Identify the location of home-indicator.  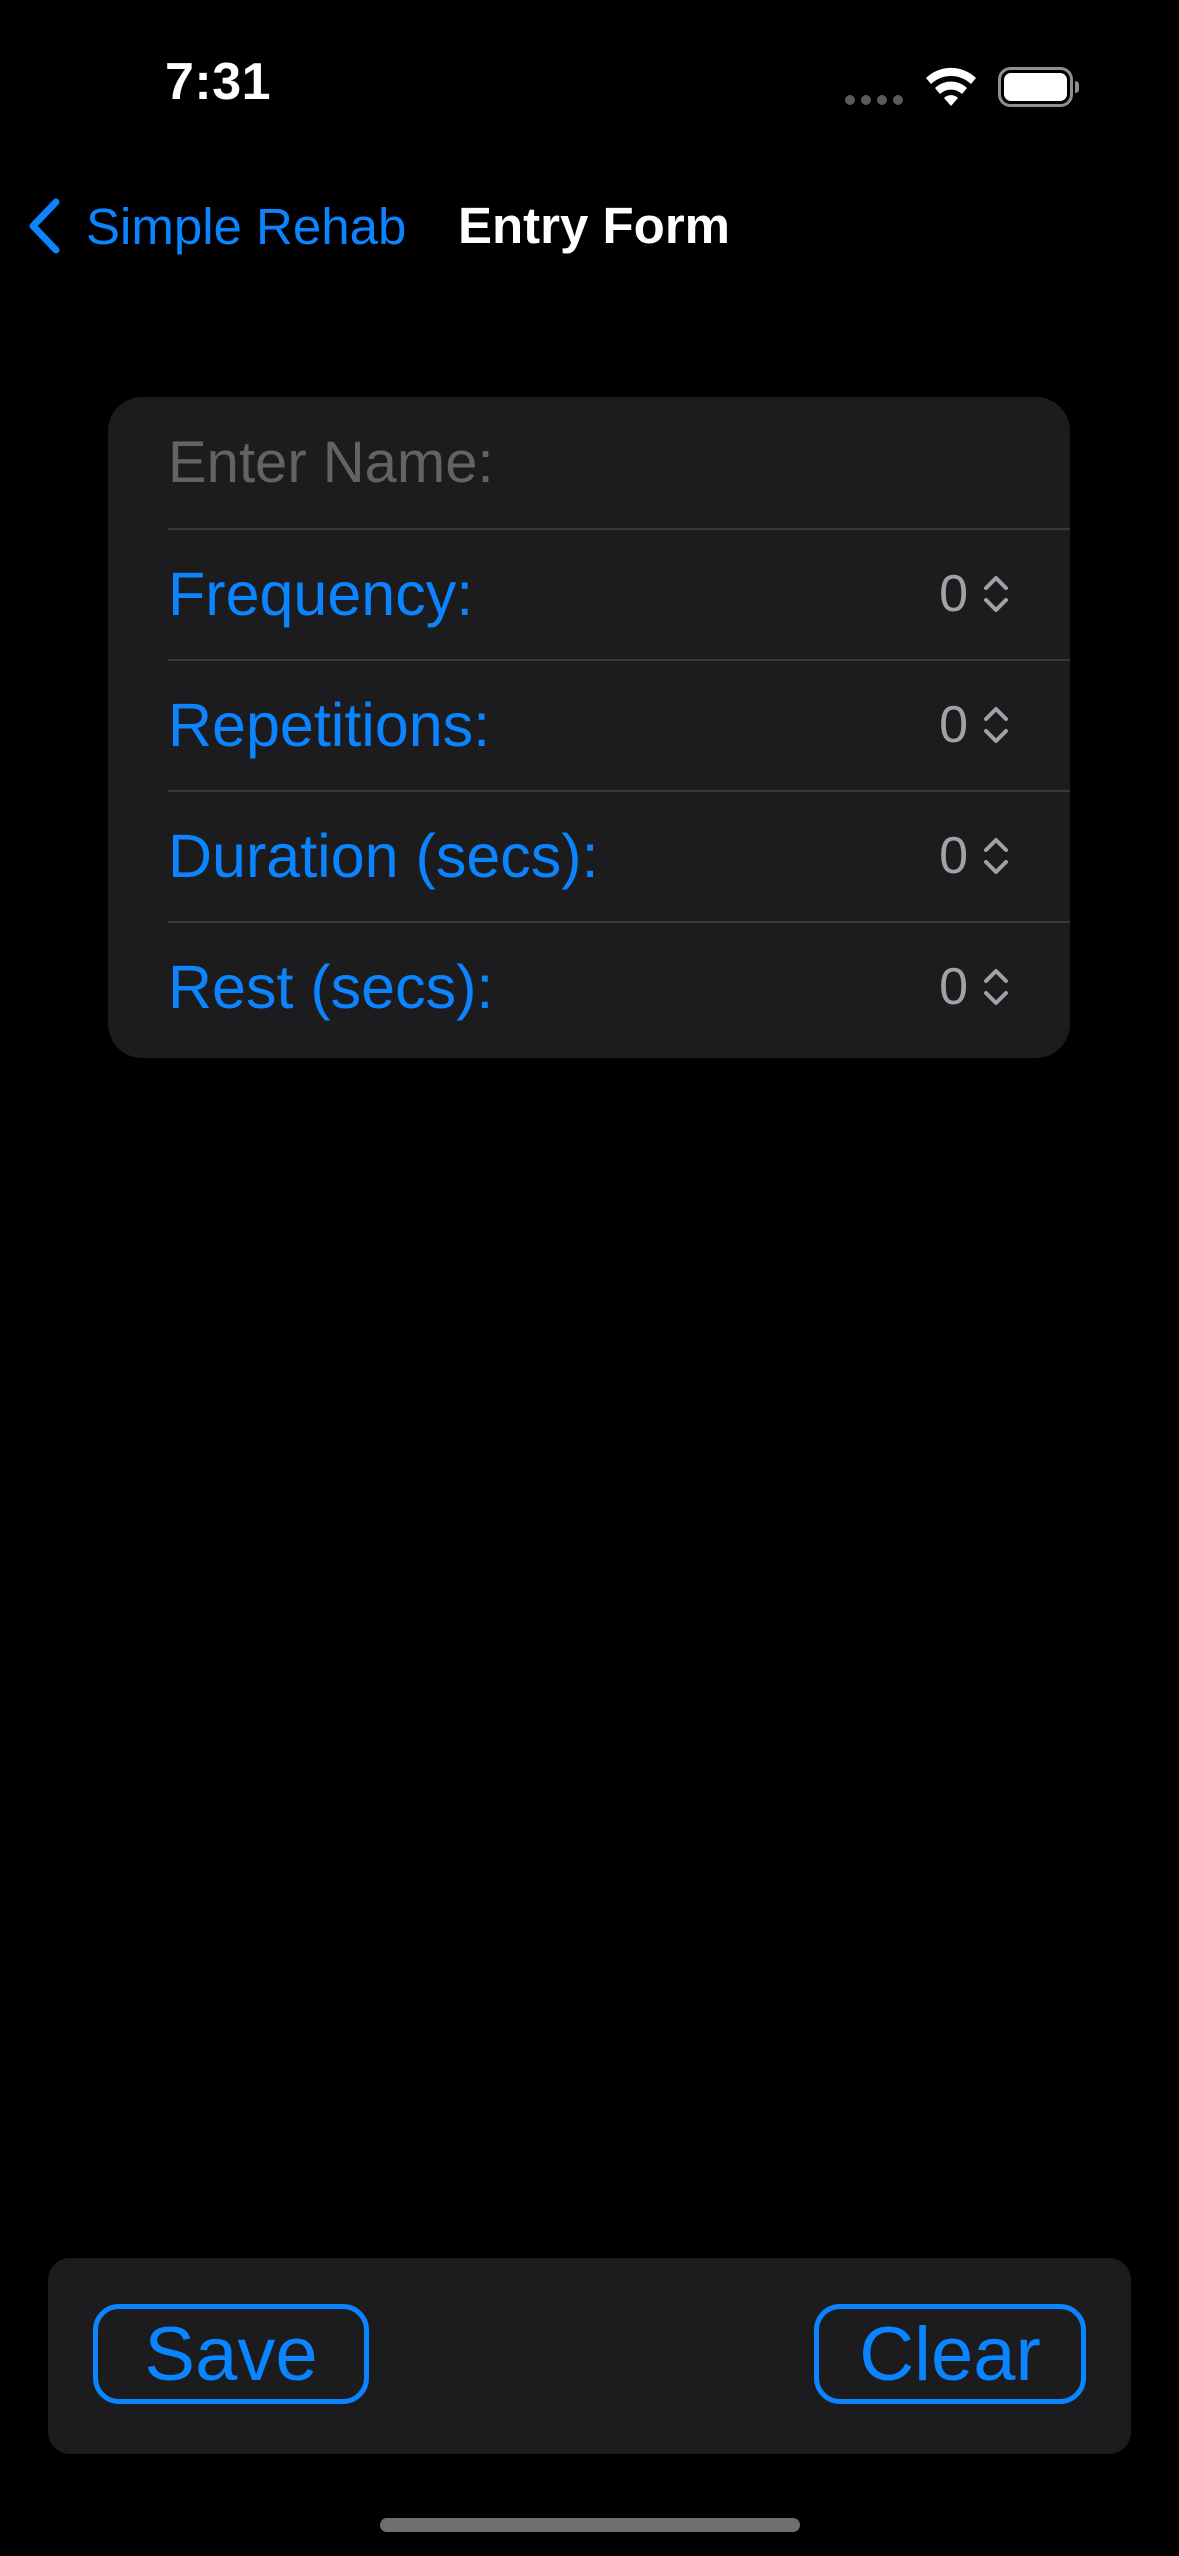
(590, 2525).